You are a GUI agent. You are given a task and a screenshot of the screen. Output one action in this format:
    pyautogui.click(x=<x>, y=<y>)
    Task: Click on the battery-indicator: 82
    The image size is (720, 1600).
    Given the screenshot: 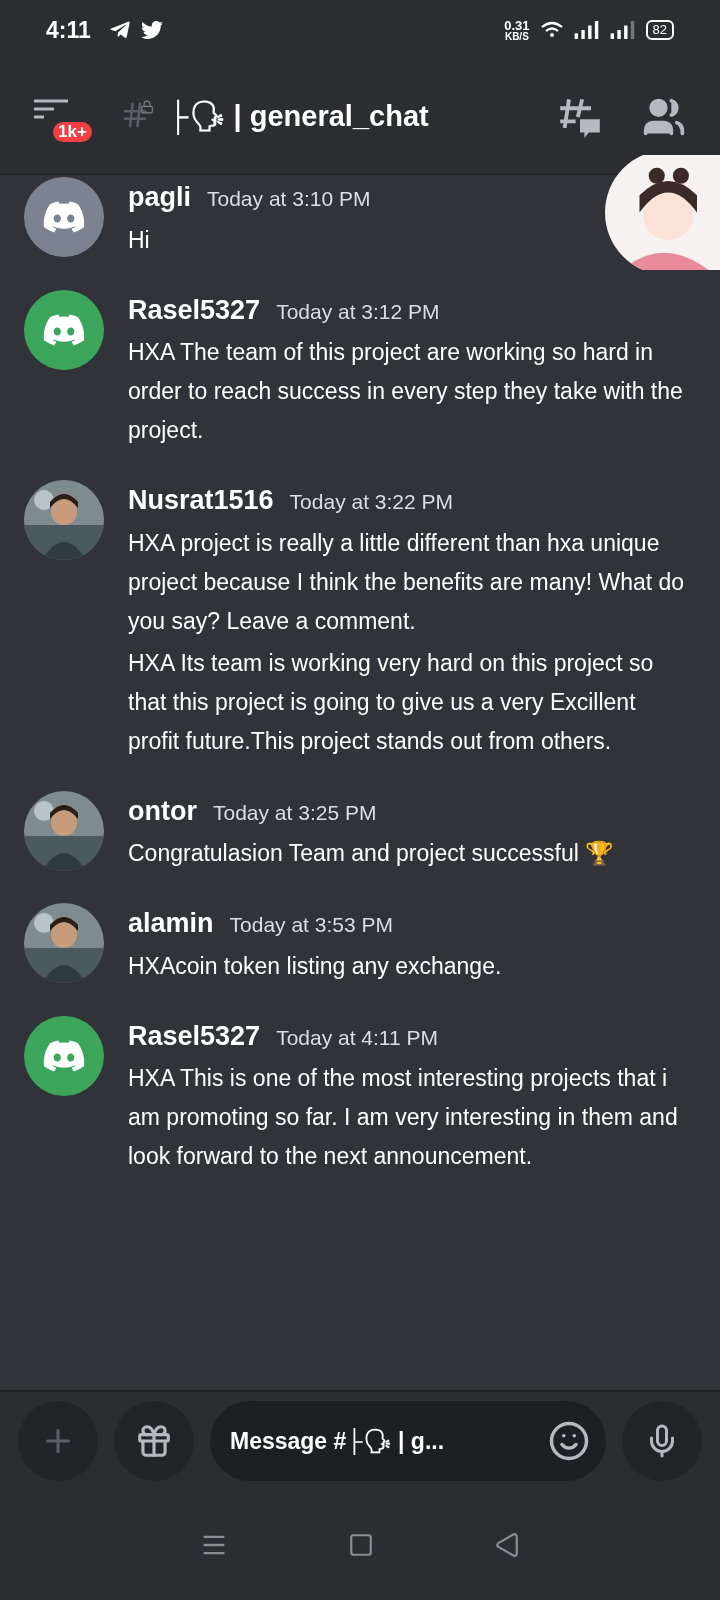 What is the action you would take?
    pyautogui.click(x=659, y=30)
    